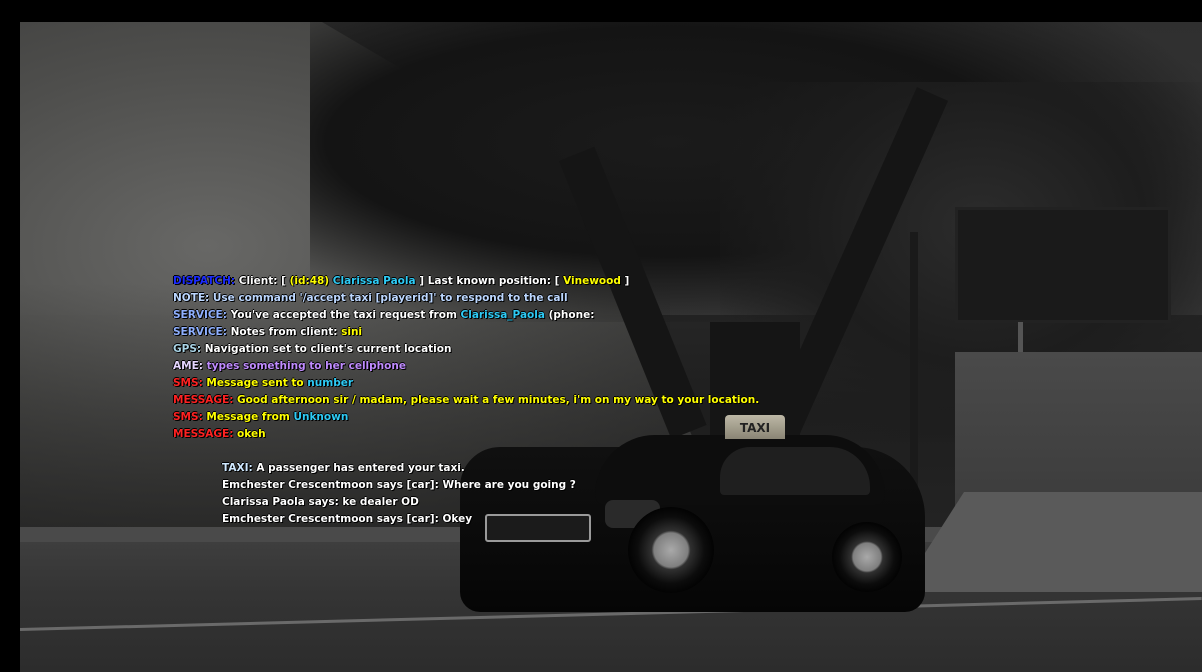 The width and height of the screenshot is (1202, 672). What do you see at coordinates (466, 417) in the screenshot?
I see `chat-line: SMS: Message from Unknown` at bounding box center [466, 417].